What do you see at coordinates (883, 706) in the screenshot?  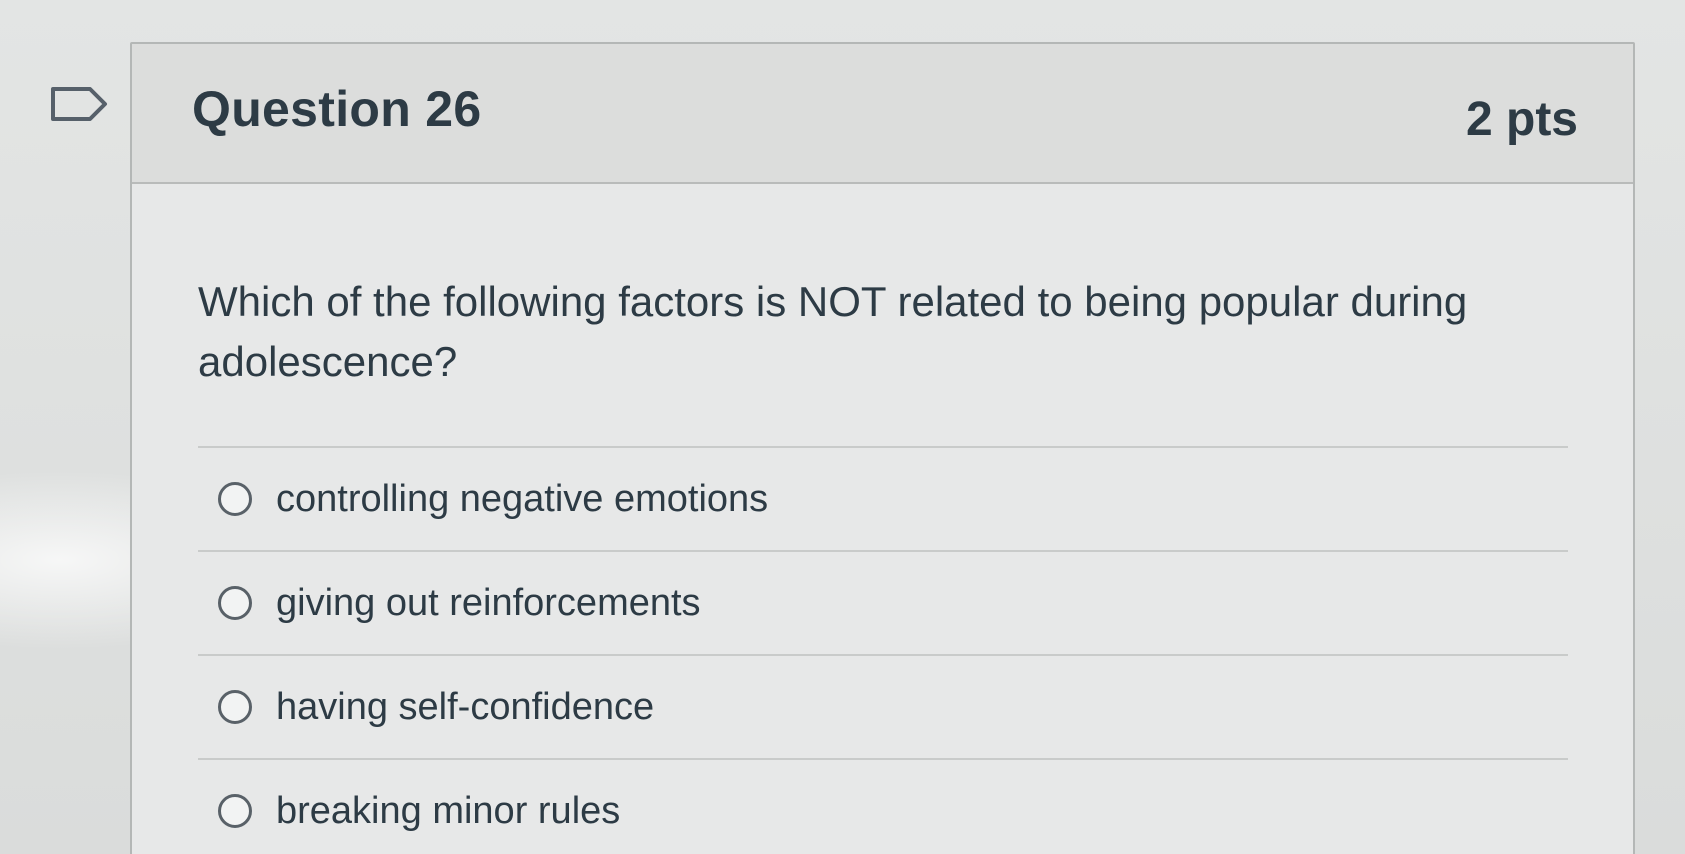 I see `answer-option: having self-confidence` at bounding box center [883, 706].